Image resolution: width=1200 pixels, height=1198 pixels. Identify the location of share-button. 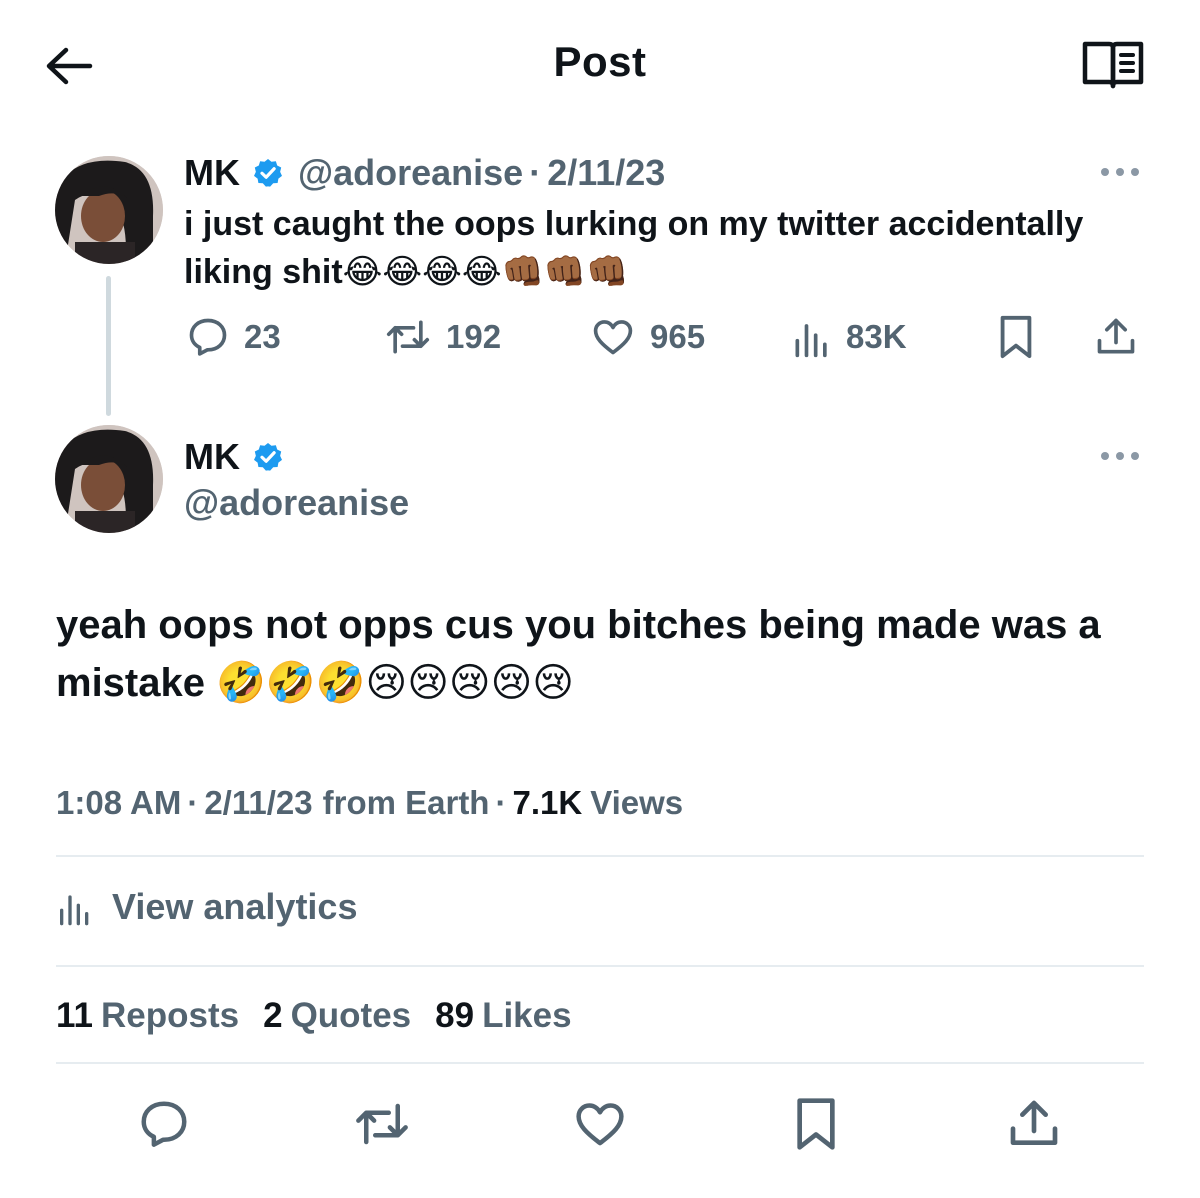
(1034, 1124).